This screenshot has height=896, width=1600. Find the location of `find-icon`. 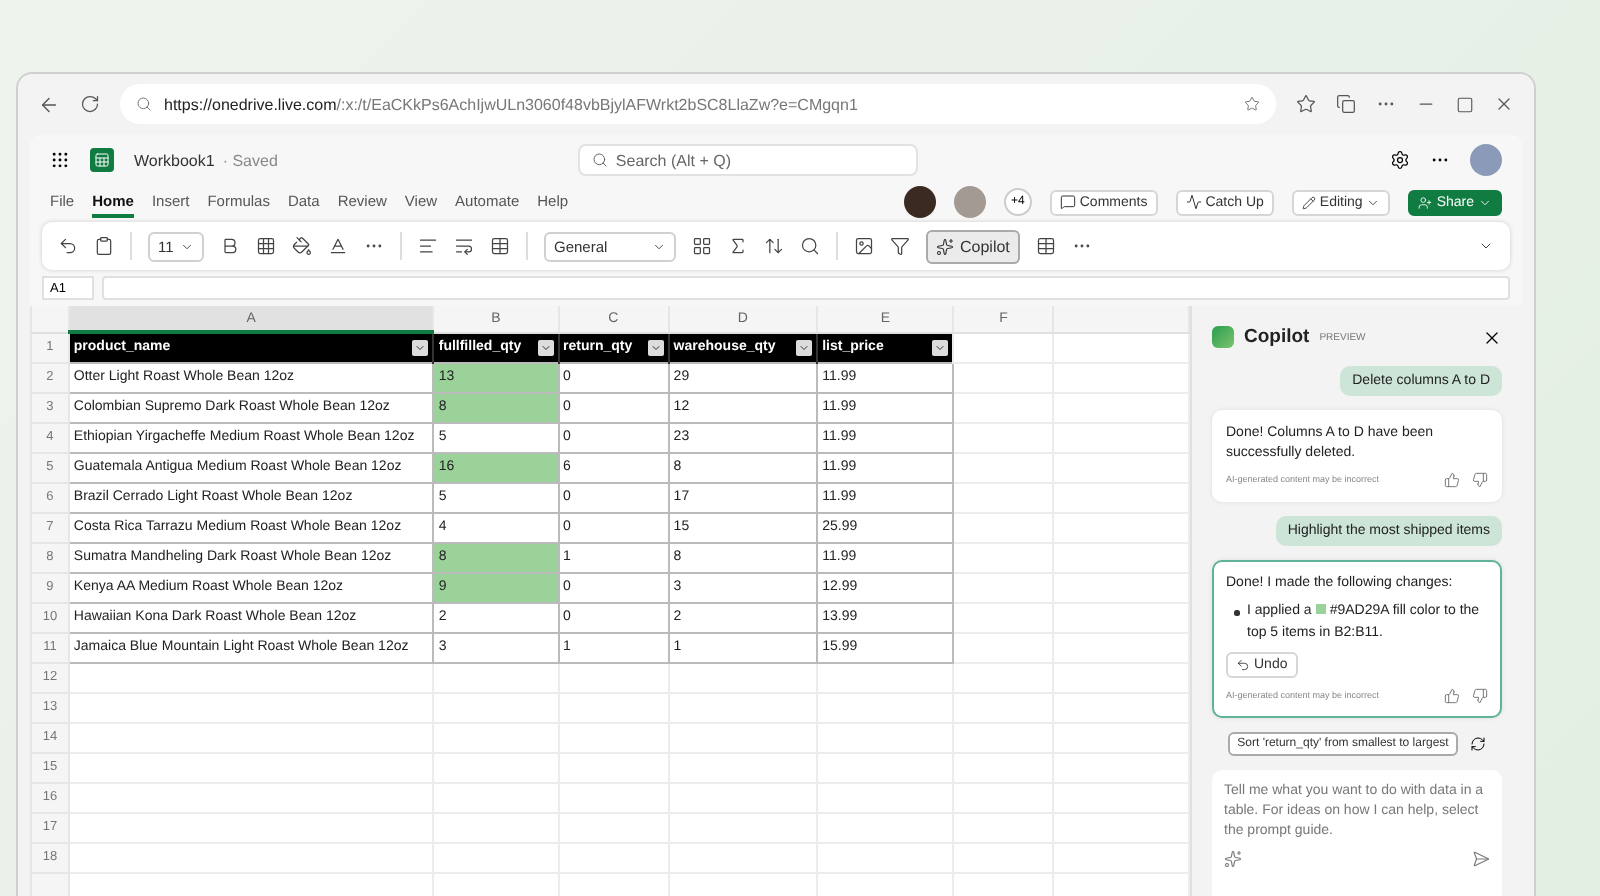

find-icon is located at coordinates (810, 246).